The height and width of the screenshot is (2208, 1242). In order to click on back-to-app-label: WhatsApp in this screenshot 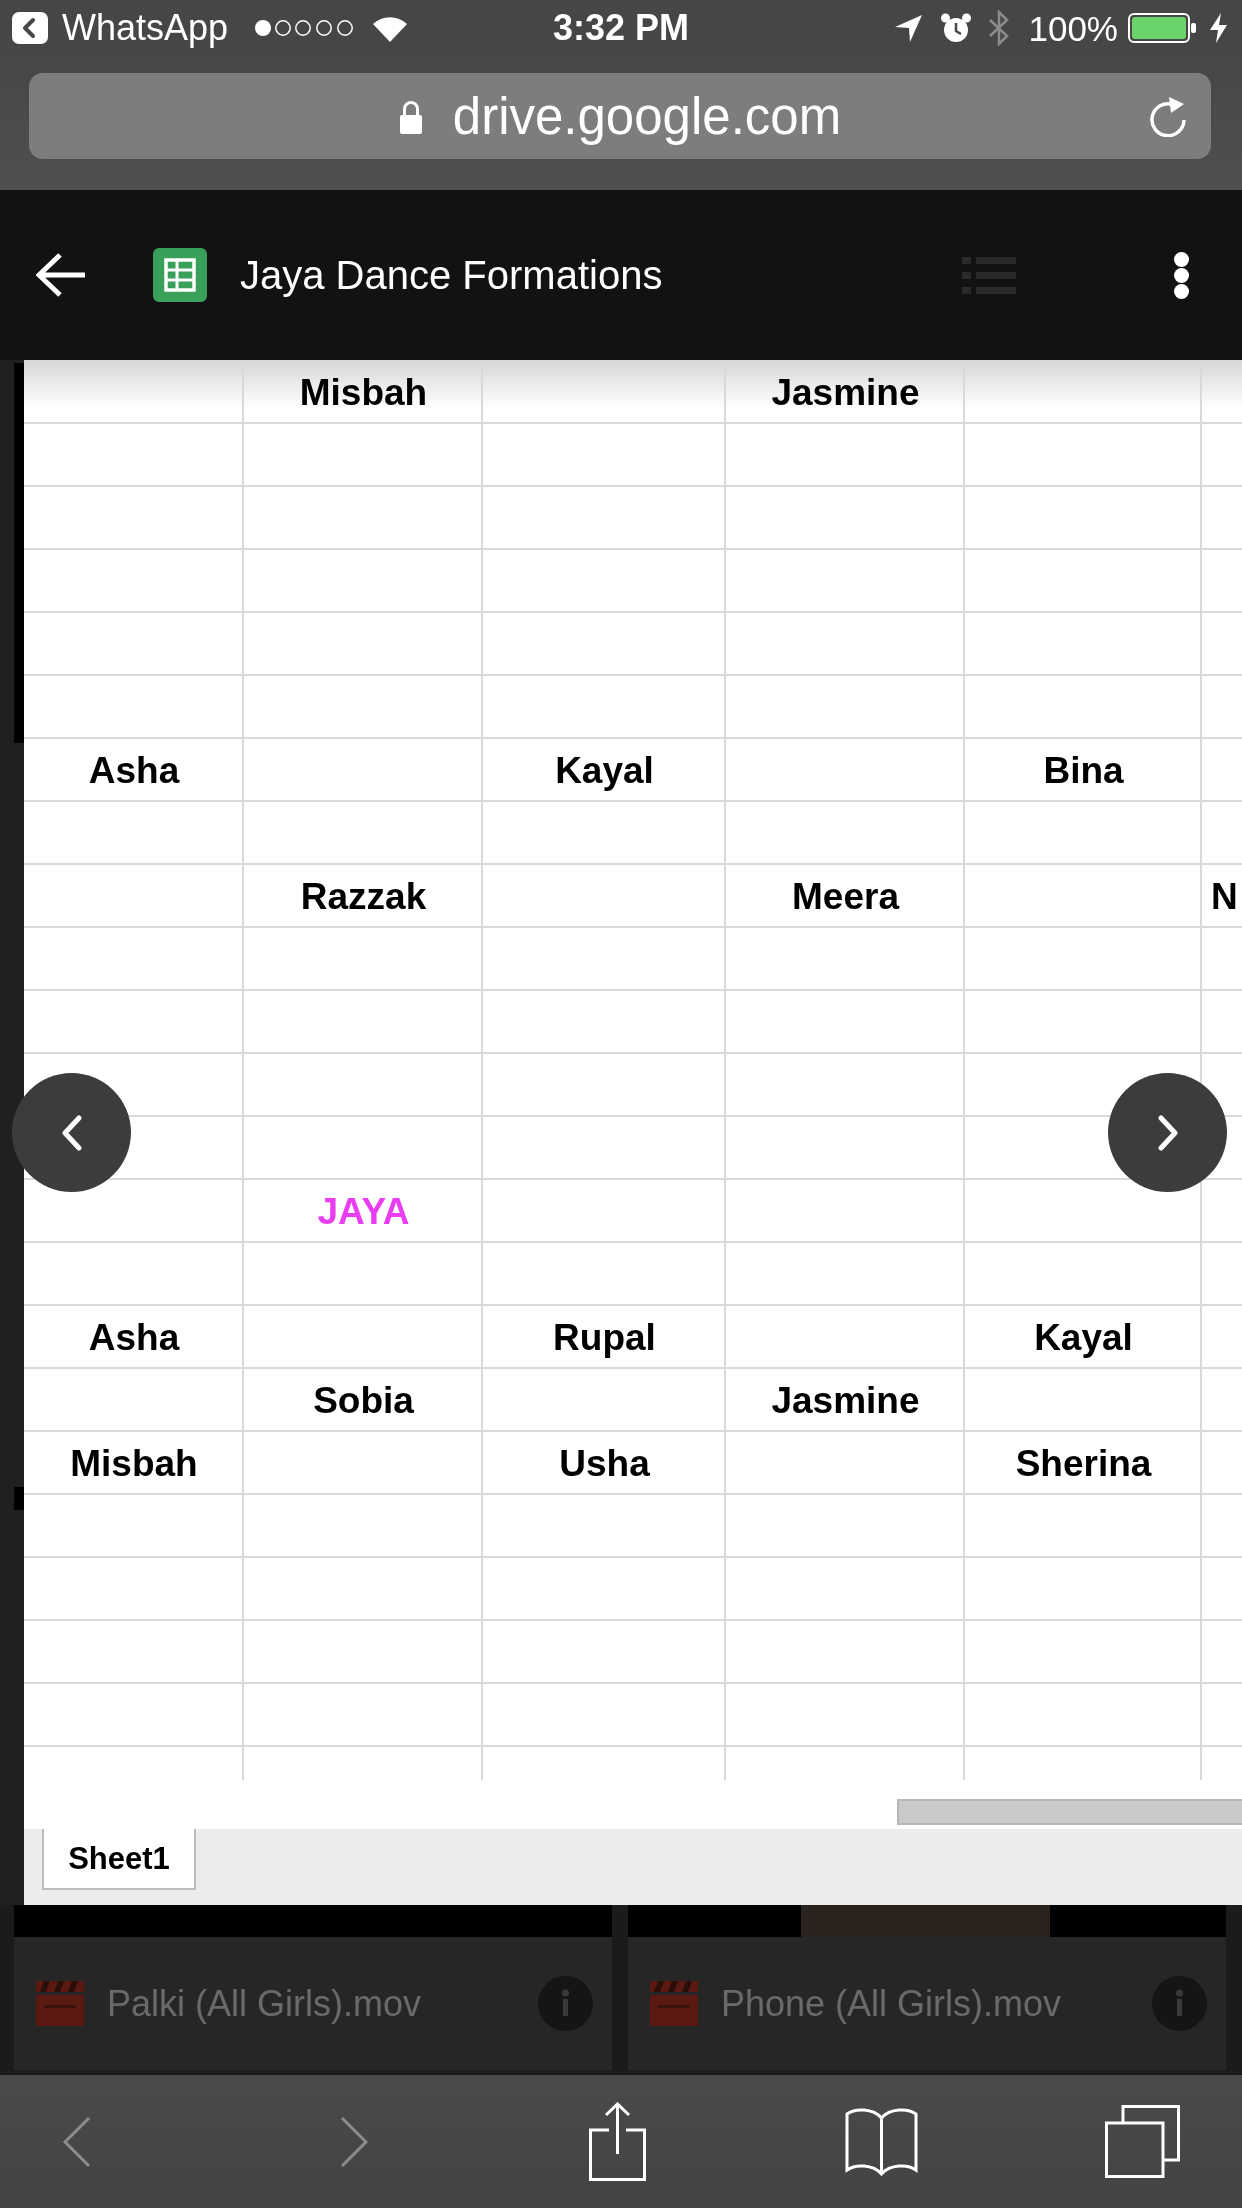, I will do `click(145, 28)`.